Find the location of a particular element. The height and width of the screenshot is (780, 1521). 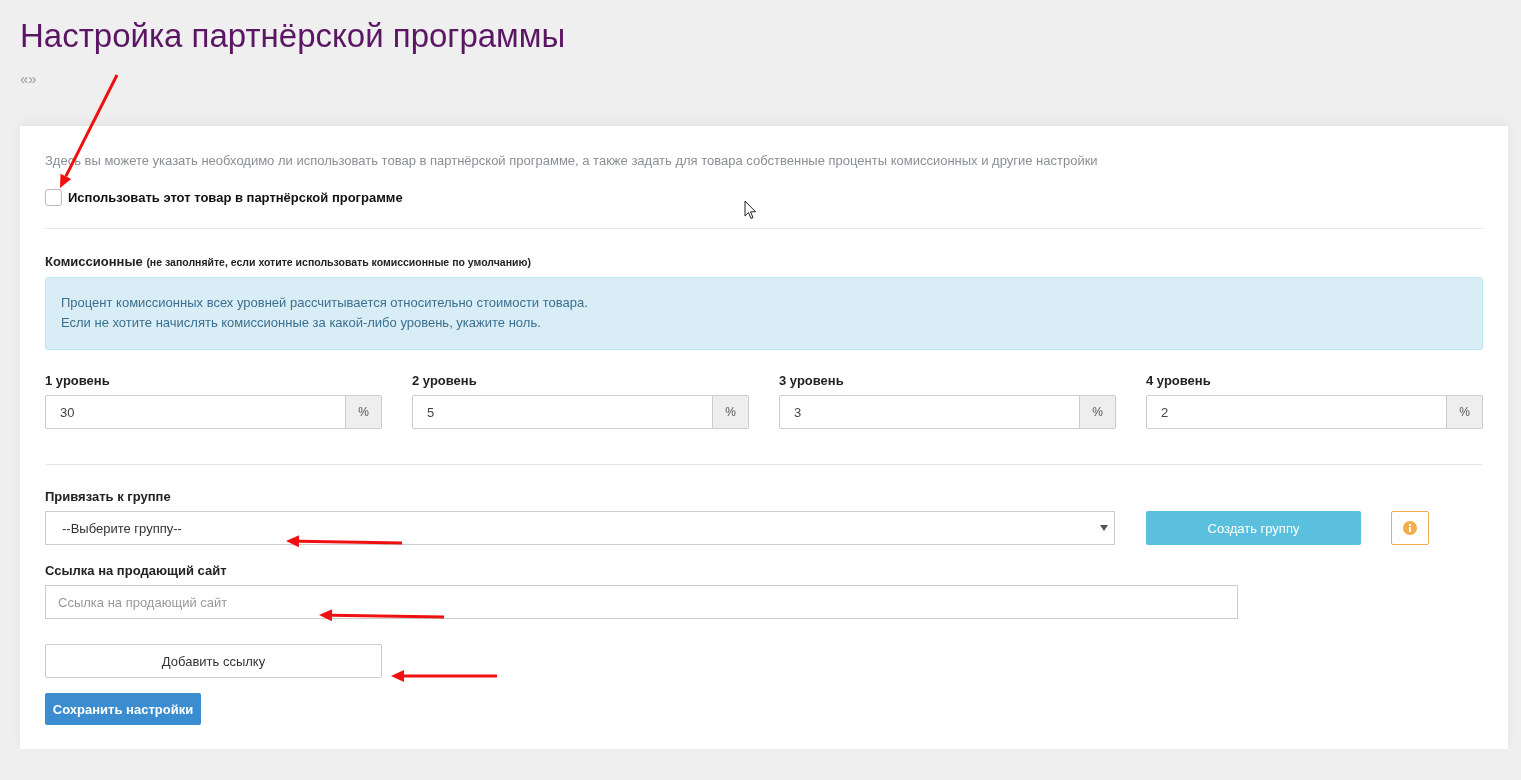

group-select: --Выберите группу-- is located at coordinates (580, 528).